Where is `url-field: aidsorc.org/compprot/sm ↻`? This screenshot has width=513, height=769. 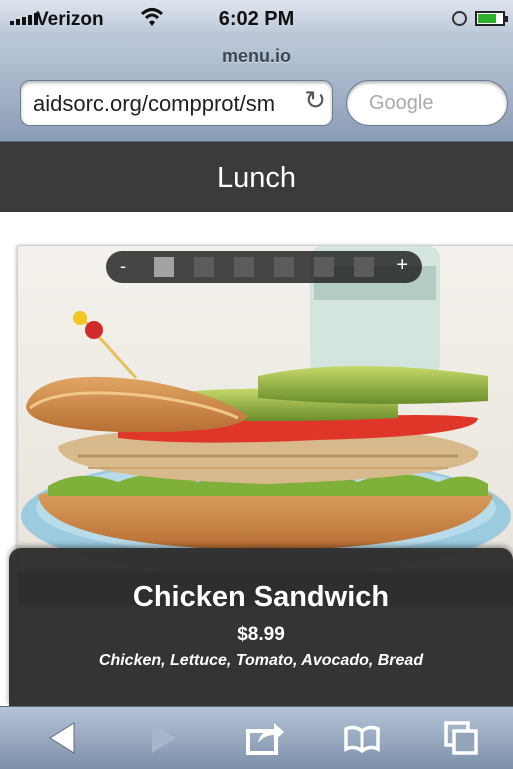 url-field: aidsorc.org/compprot/sm ↻ is located at coordinates (176, 103).